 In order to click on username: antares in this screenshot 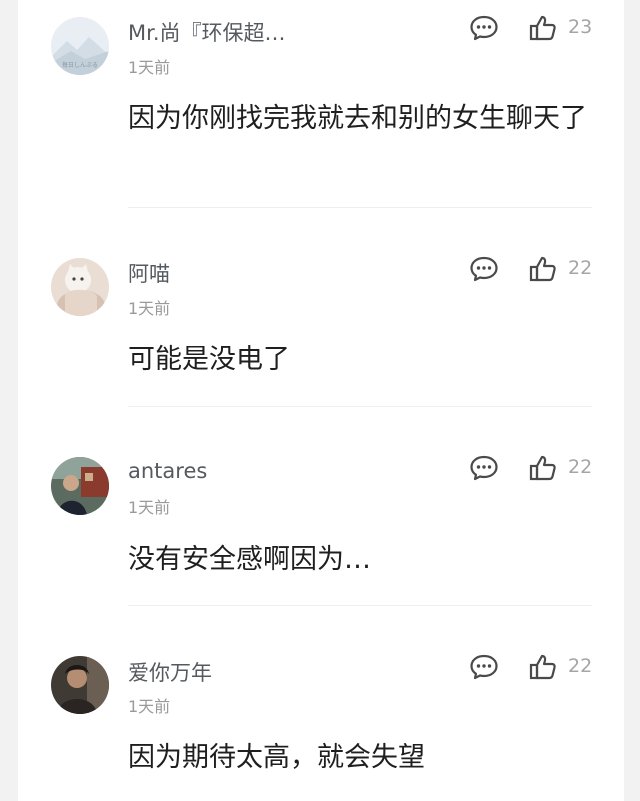, I will do `click(167, 471)`.